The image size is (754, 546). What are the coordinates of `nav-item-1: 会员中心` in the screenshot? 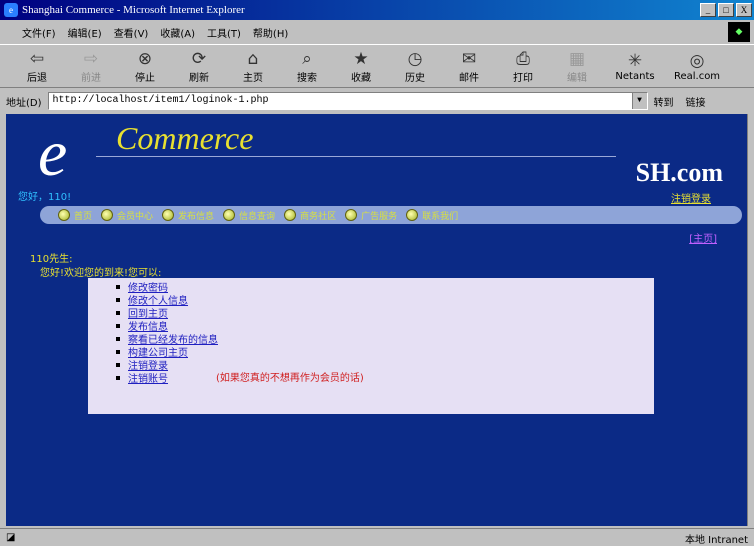 It's located at (127, 215).